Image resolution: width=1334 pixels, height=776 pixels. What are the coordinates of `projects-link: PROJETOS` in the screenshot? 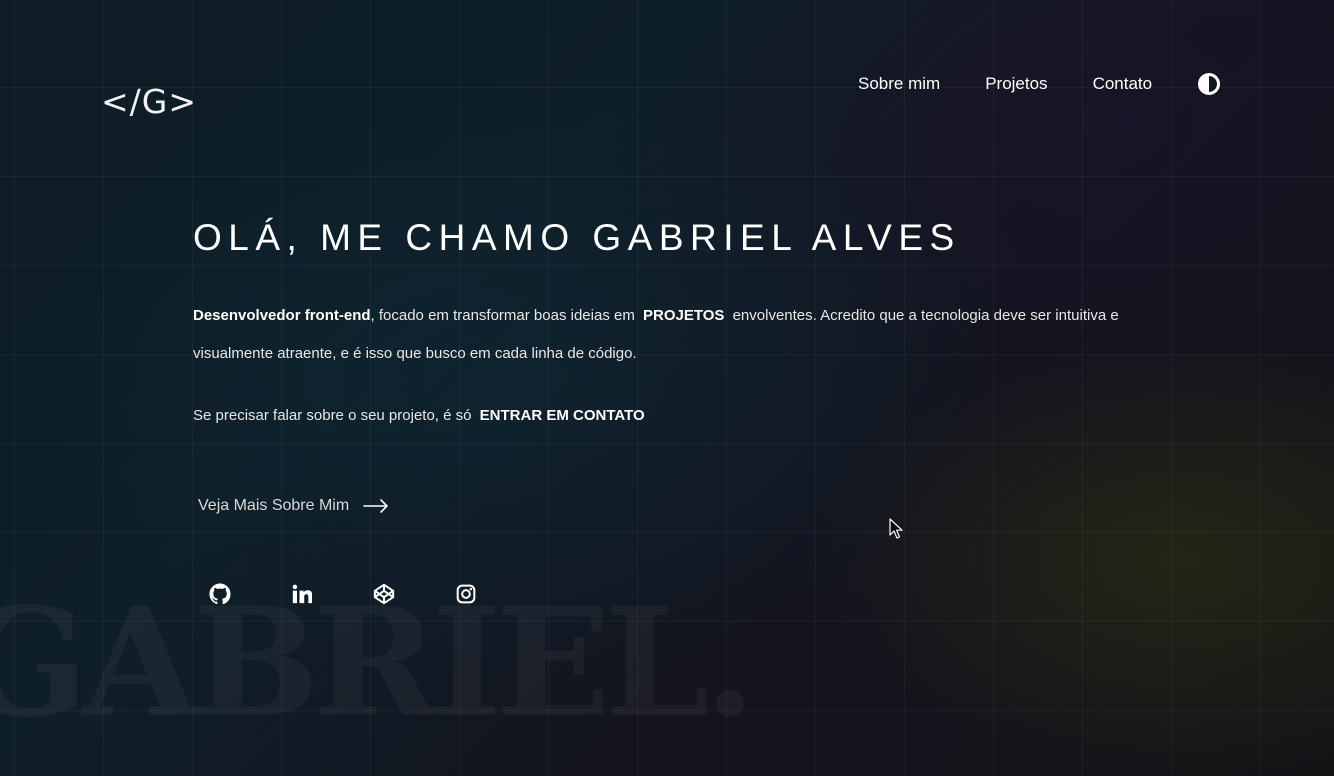 It's located at (683, 315).